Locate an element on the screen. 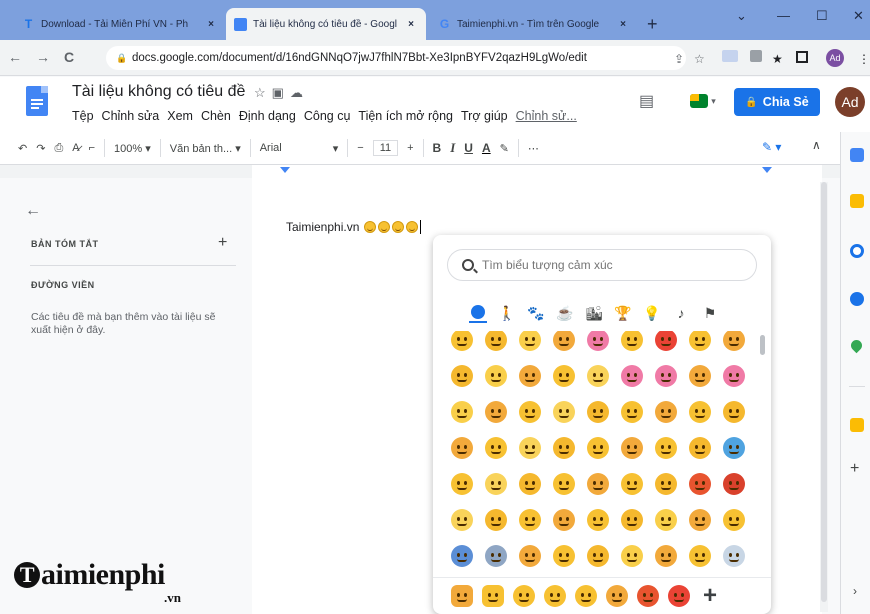 The width and height of the screenshot is (870, 614). animals-icon: 🐾 is located at coordinates (536, 313).